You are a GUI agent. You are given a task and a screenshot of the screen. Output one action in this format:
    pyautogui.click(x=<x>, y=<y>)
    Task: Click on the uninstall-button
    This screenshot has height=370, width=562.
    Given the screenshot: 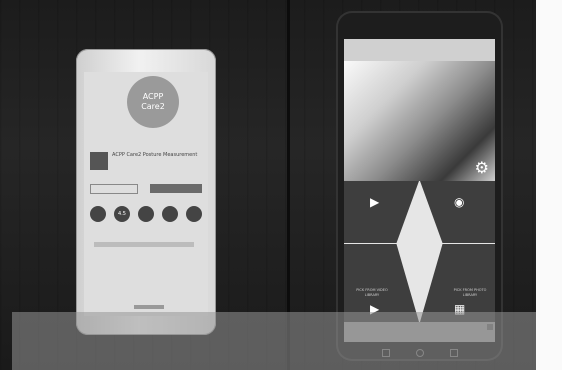 What is the action you would take?
    pyautogui.click(x=114, y=189)
    